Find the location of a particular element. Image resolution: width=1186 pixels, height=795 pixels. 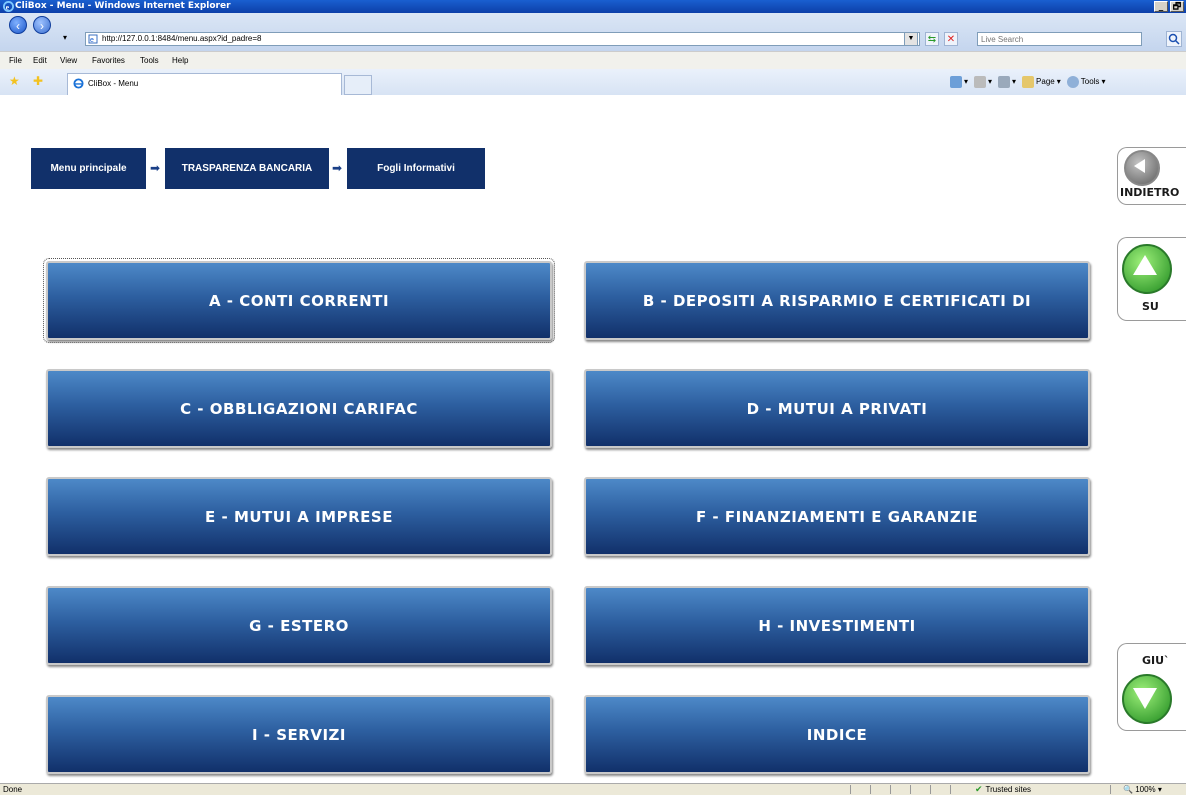

up-label: SU is located at coordinates (1150, 306).